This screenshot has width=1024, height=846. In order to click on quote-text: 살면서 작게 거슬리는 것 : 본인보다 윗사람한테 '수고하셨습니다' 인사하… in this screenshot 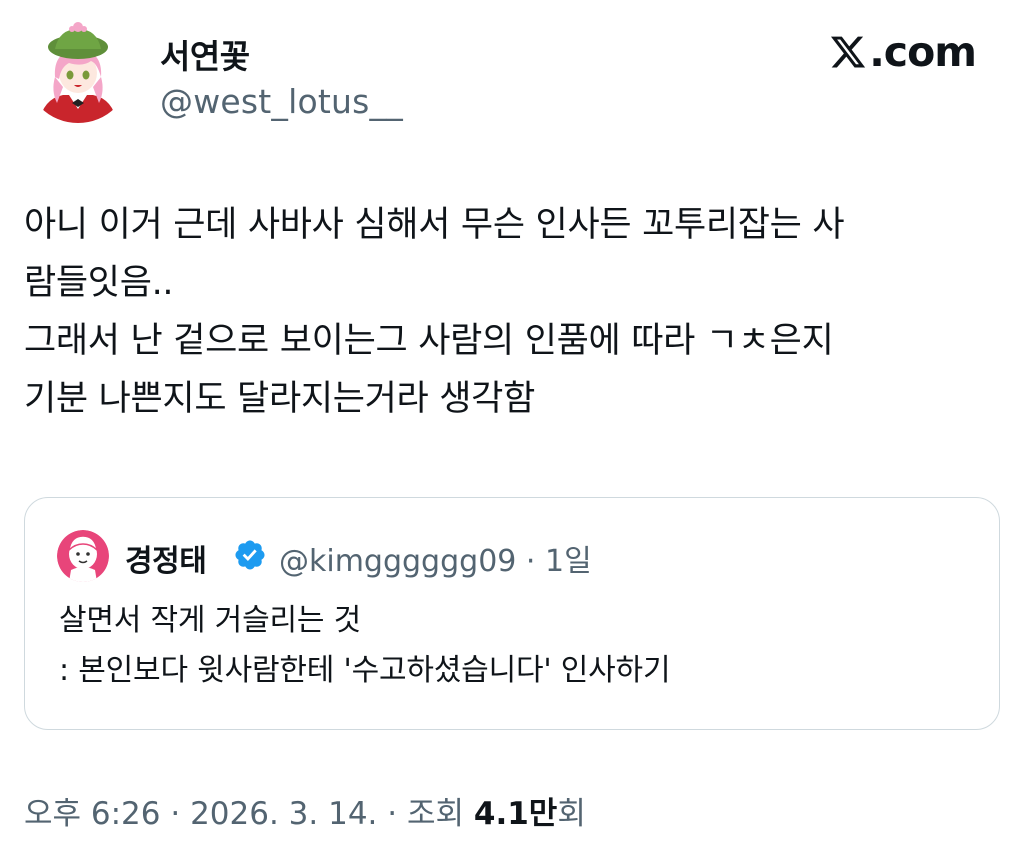, I will do `click(365, 645)`.